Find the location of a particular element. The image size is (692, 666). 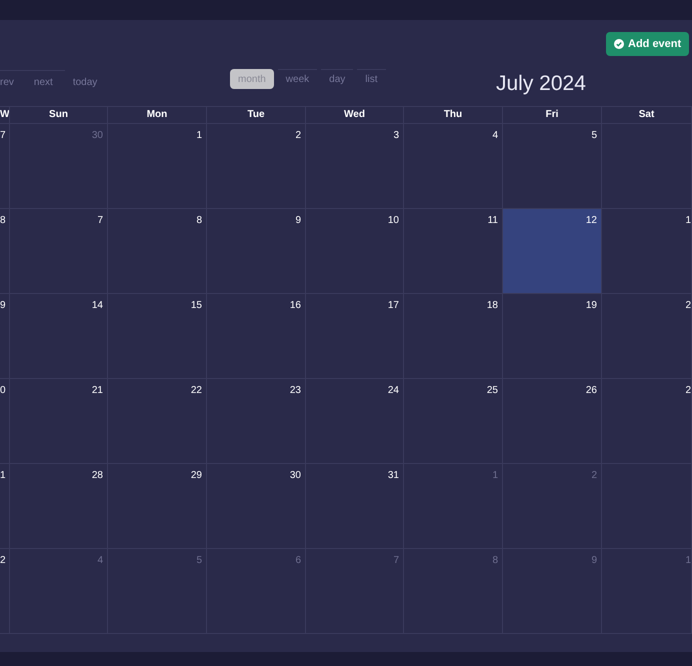

week-number: 8 is located at coordinates (3, 220).